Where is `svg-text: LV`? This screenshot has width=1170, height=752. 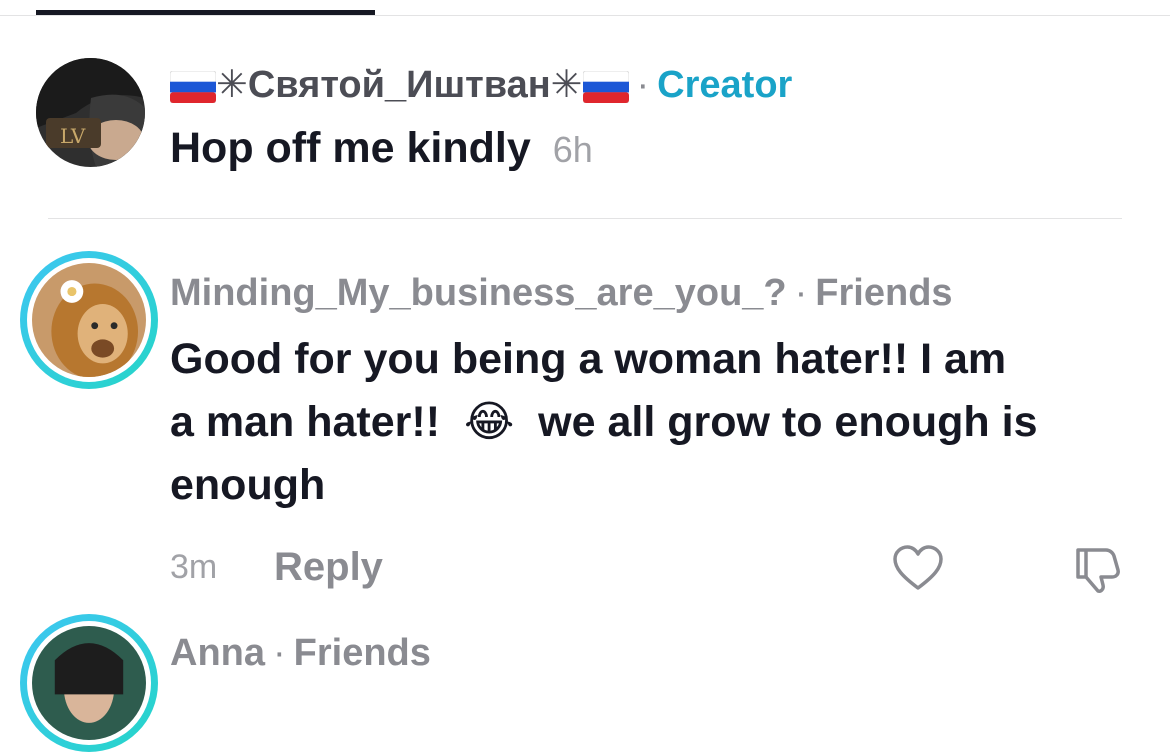 svg-text: LV is located at coordinates (73, 136).